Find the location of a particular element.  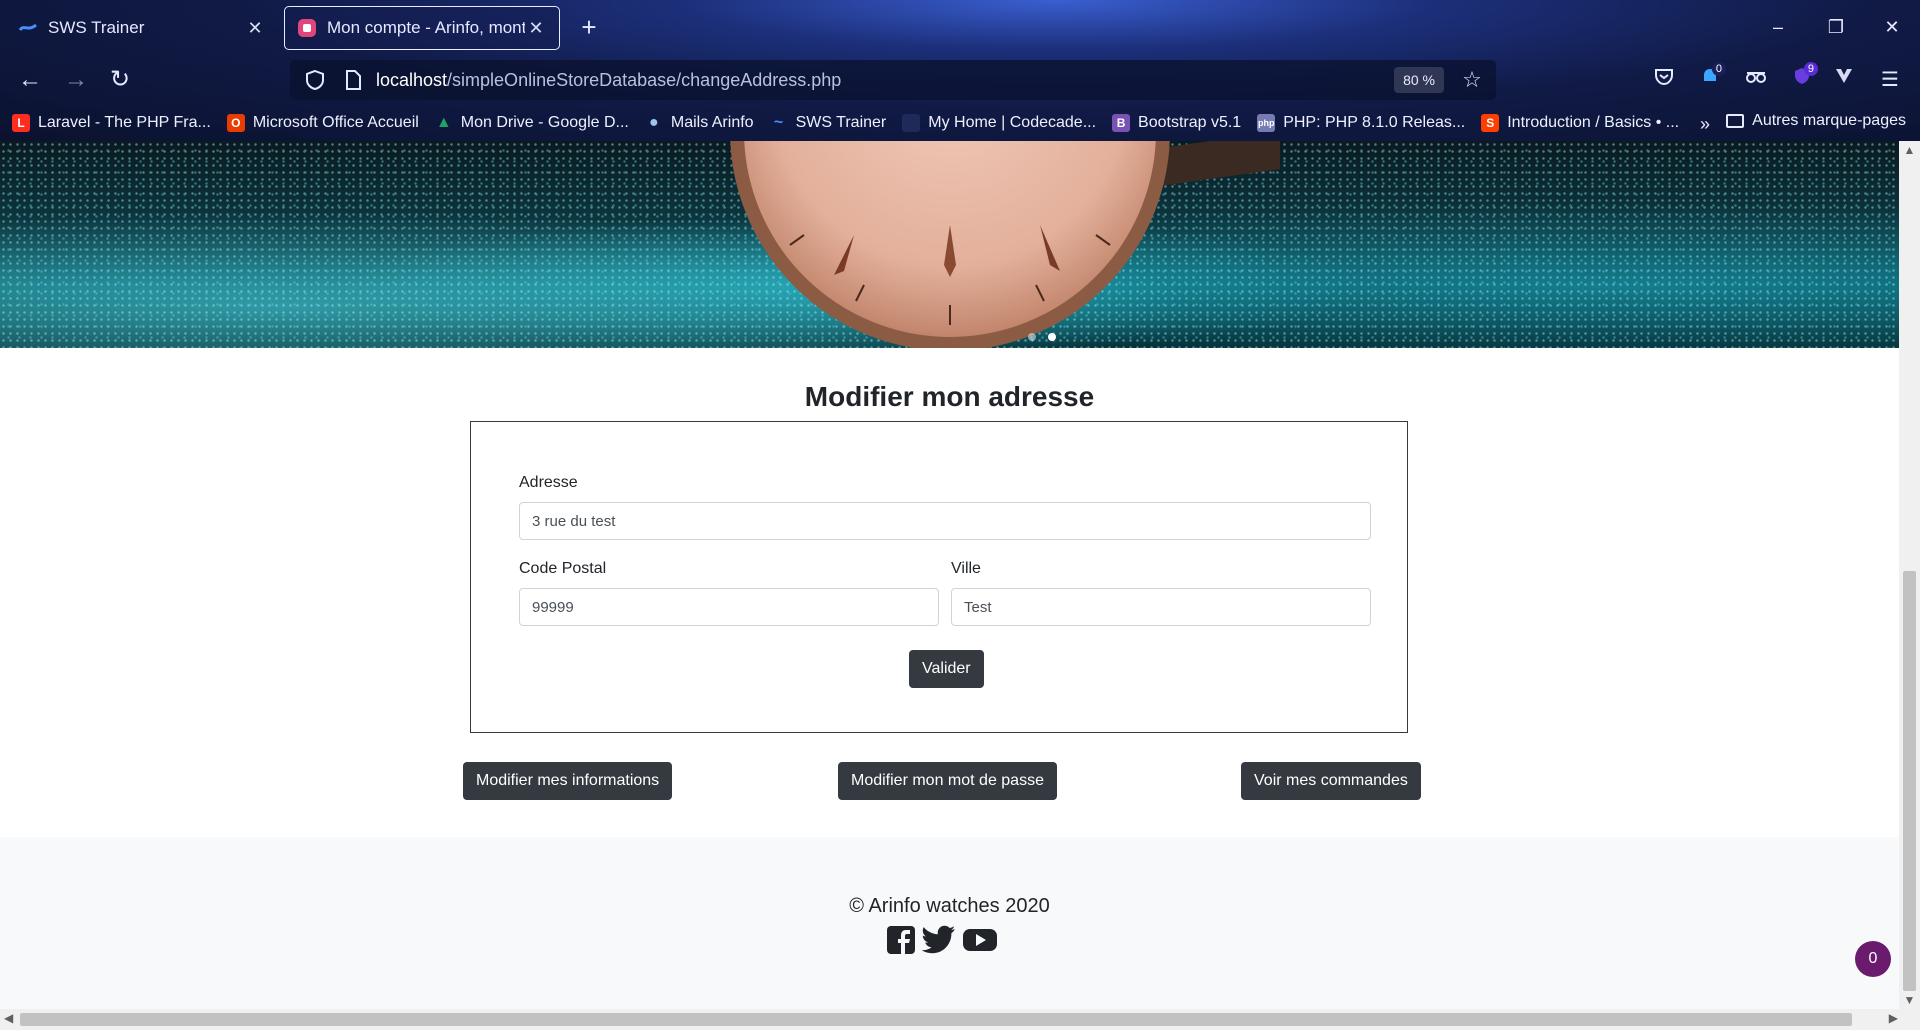

tracking-shield-icon is located at coordinates (315, 80).